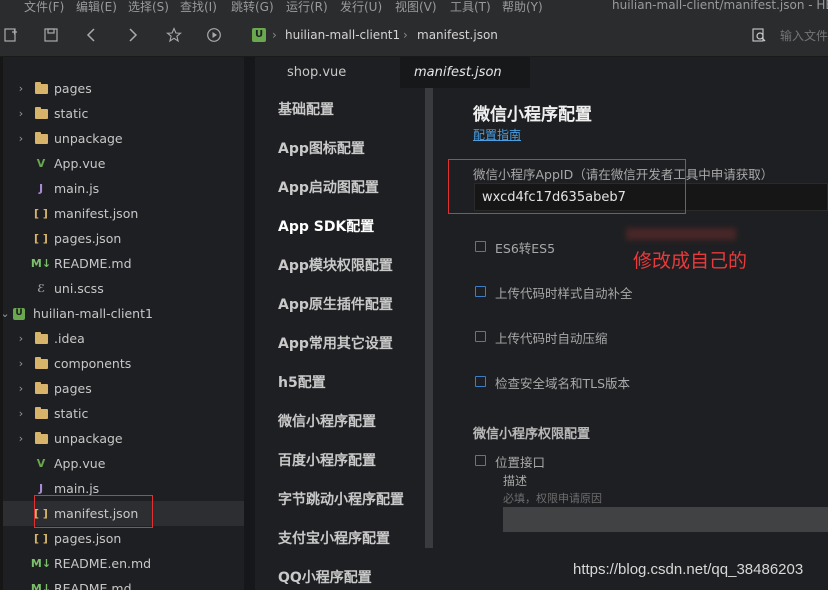 The width and height of the screenshot is (828, 590). I want to click on nav-item-app-plugins: App原生插件配置, so click(335, 304).